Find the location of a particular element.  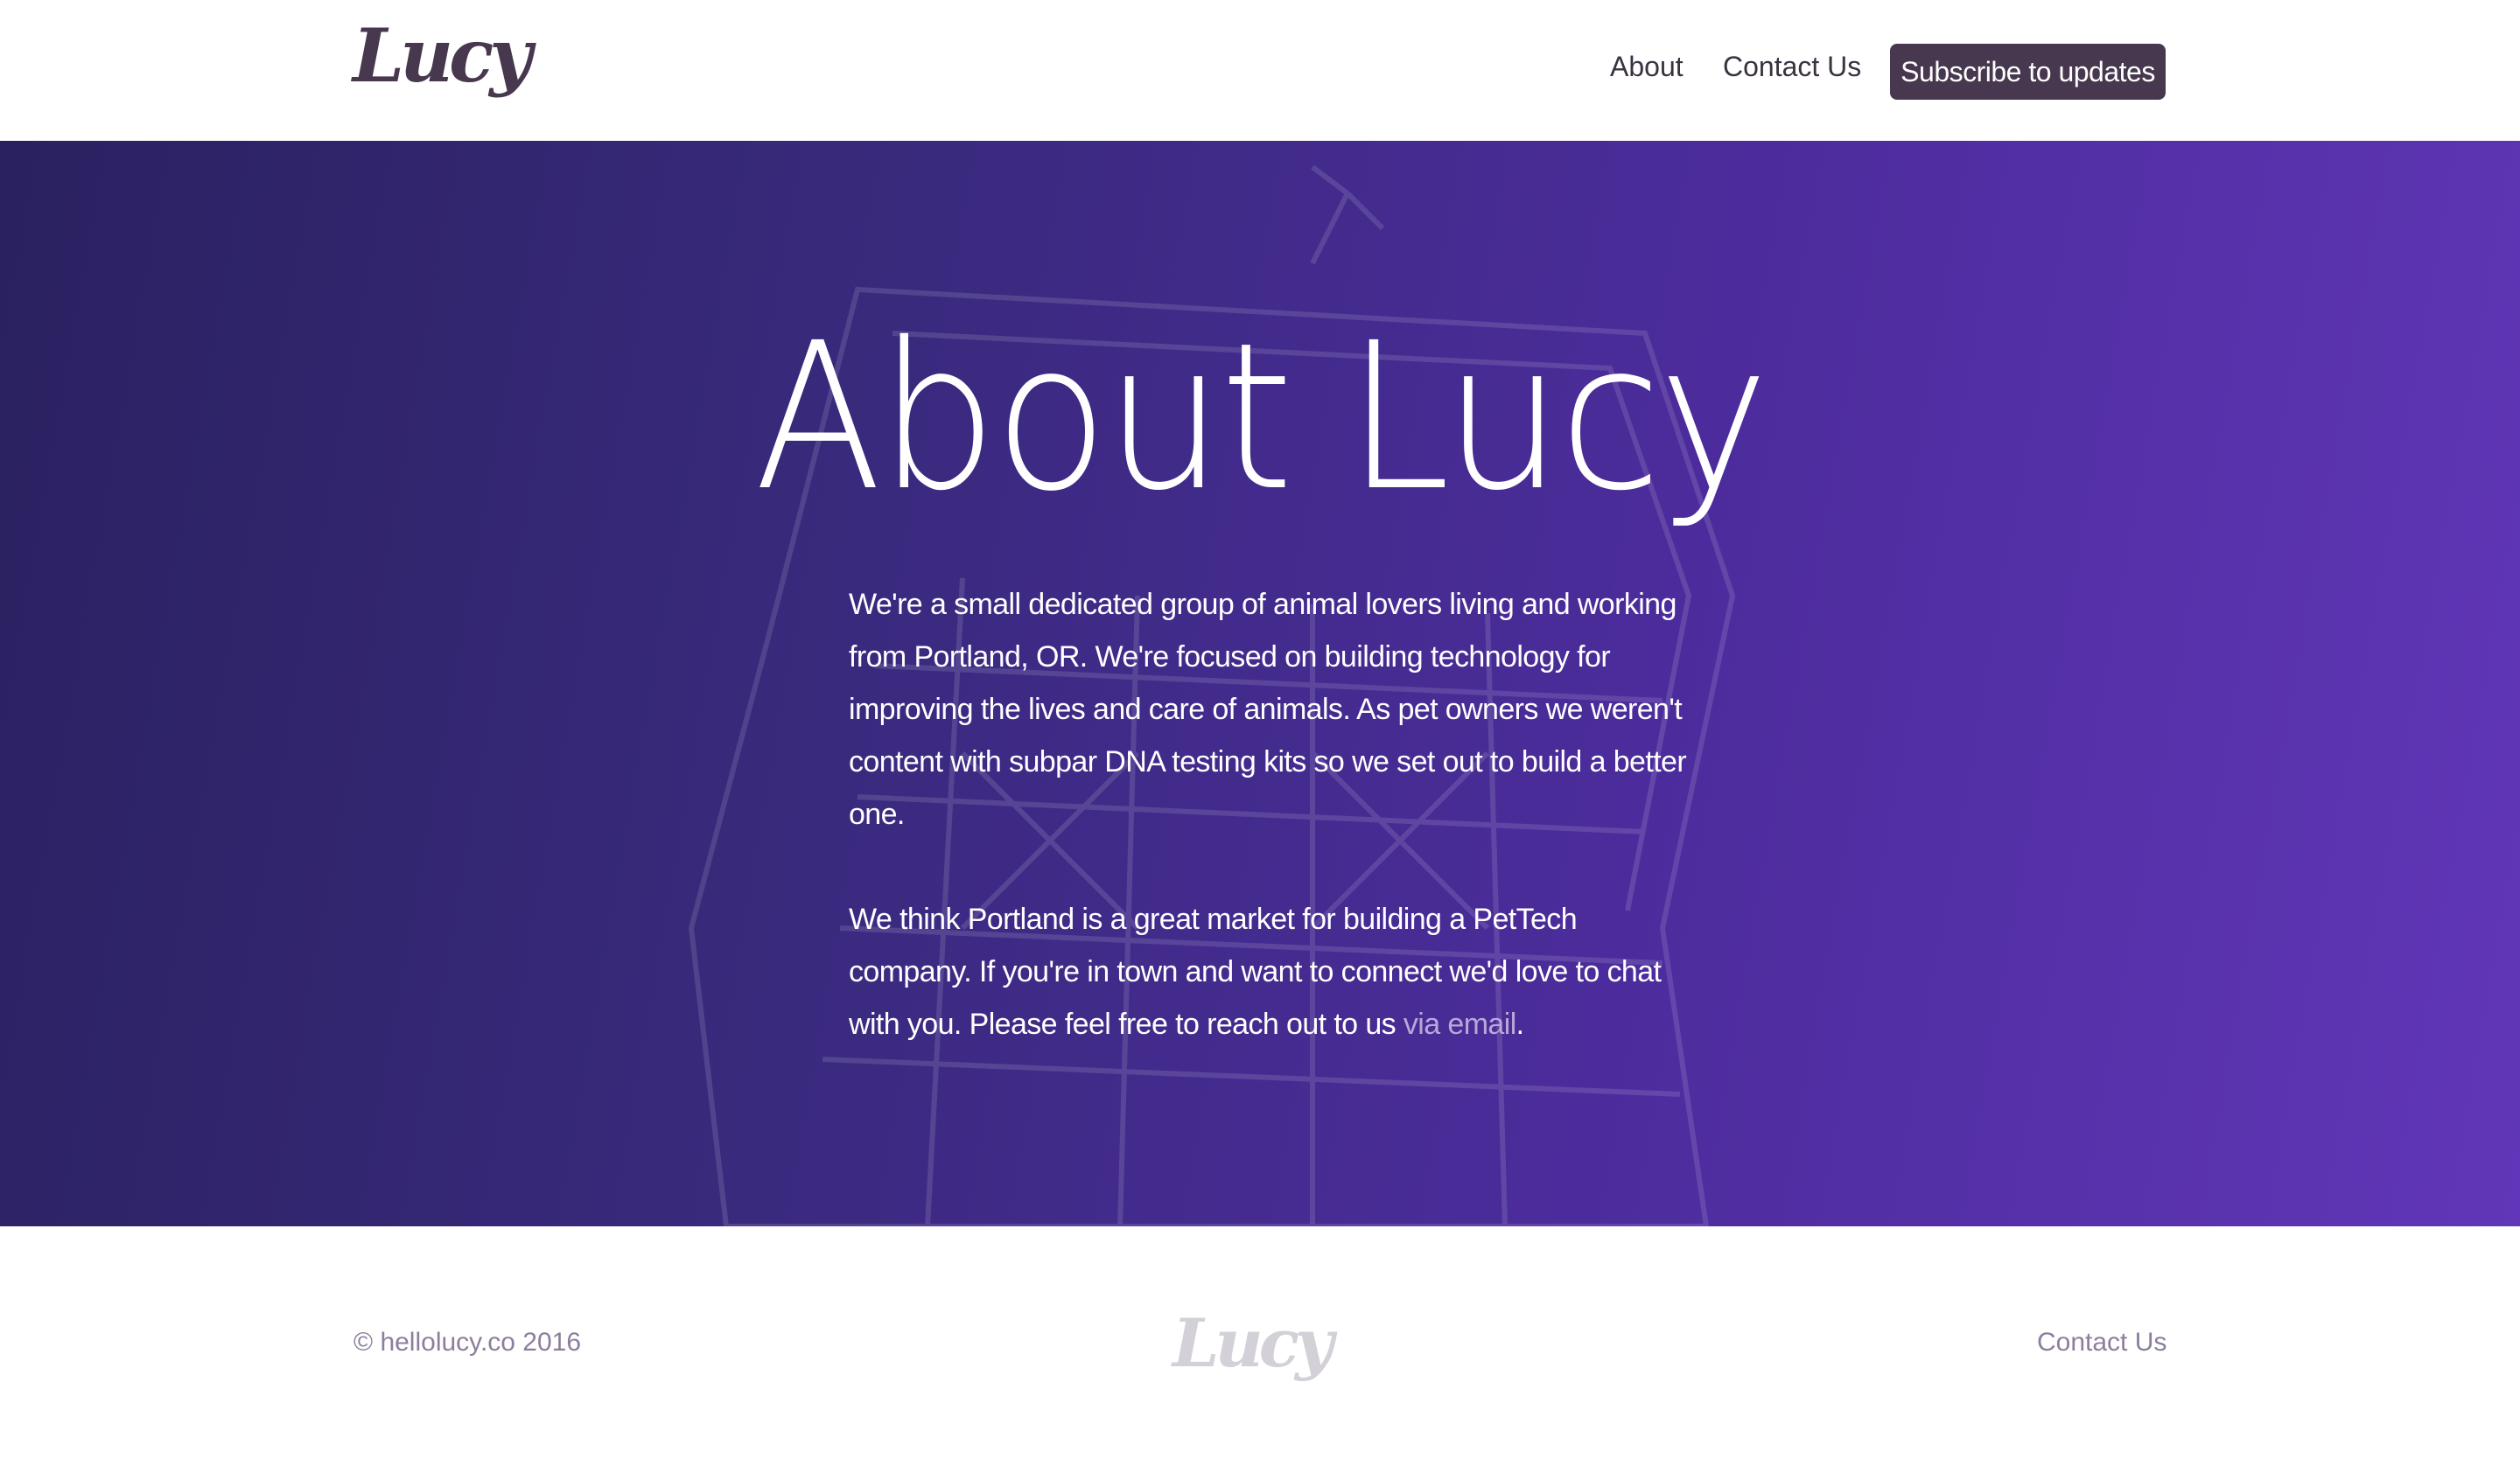

footer-contact-link: Contact Us is located at coordinates (2101, 1343).